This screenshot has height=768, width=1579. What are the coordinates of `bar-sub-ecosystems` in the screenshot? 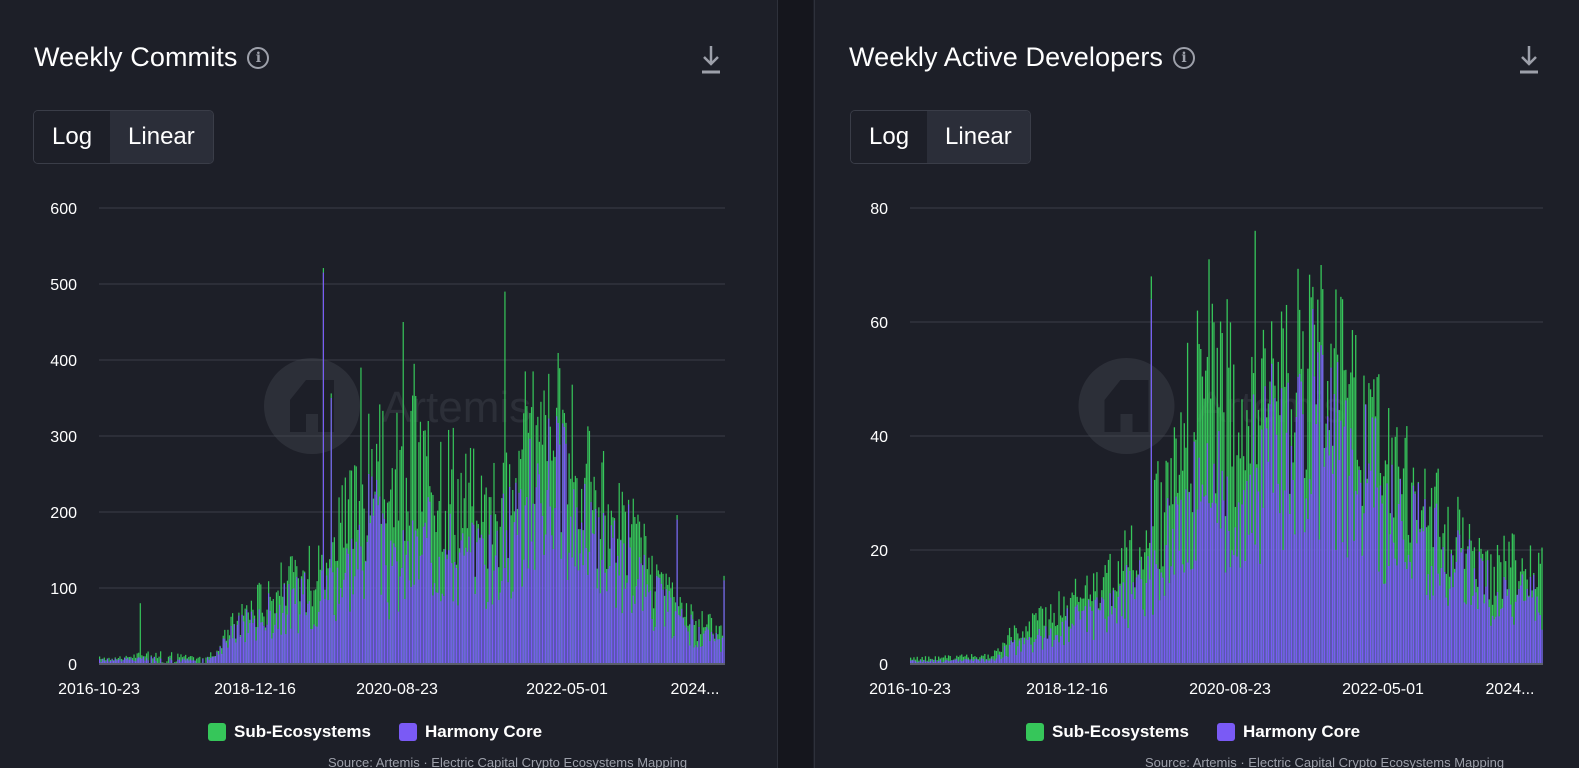 It's located at (159, 660).